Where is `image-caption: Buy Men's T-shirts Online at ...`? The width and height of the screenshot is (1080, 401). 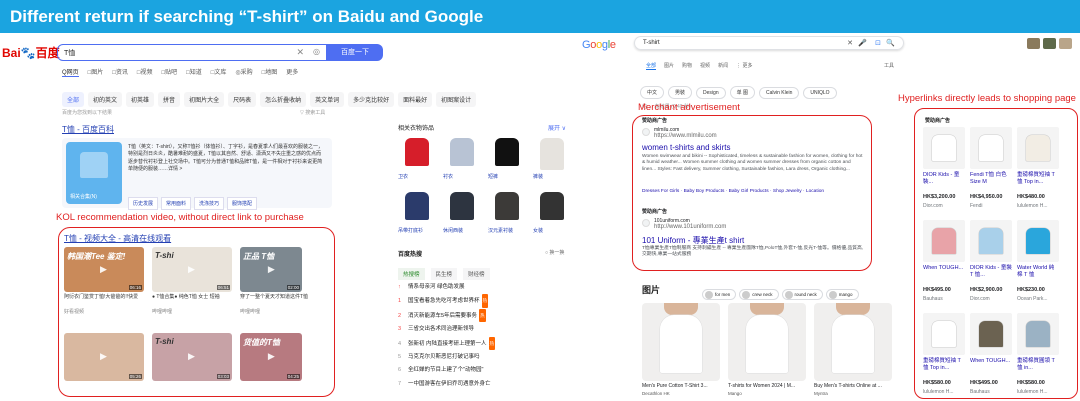
image-caption: Buy Men's T-shirts Online at ... is located at coordinates (854, 386).